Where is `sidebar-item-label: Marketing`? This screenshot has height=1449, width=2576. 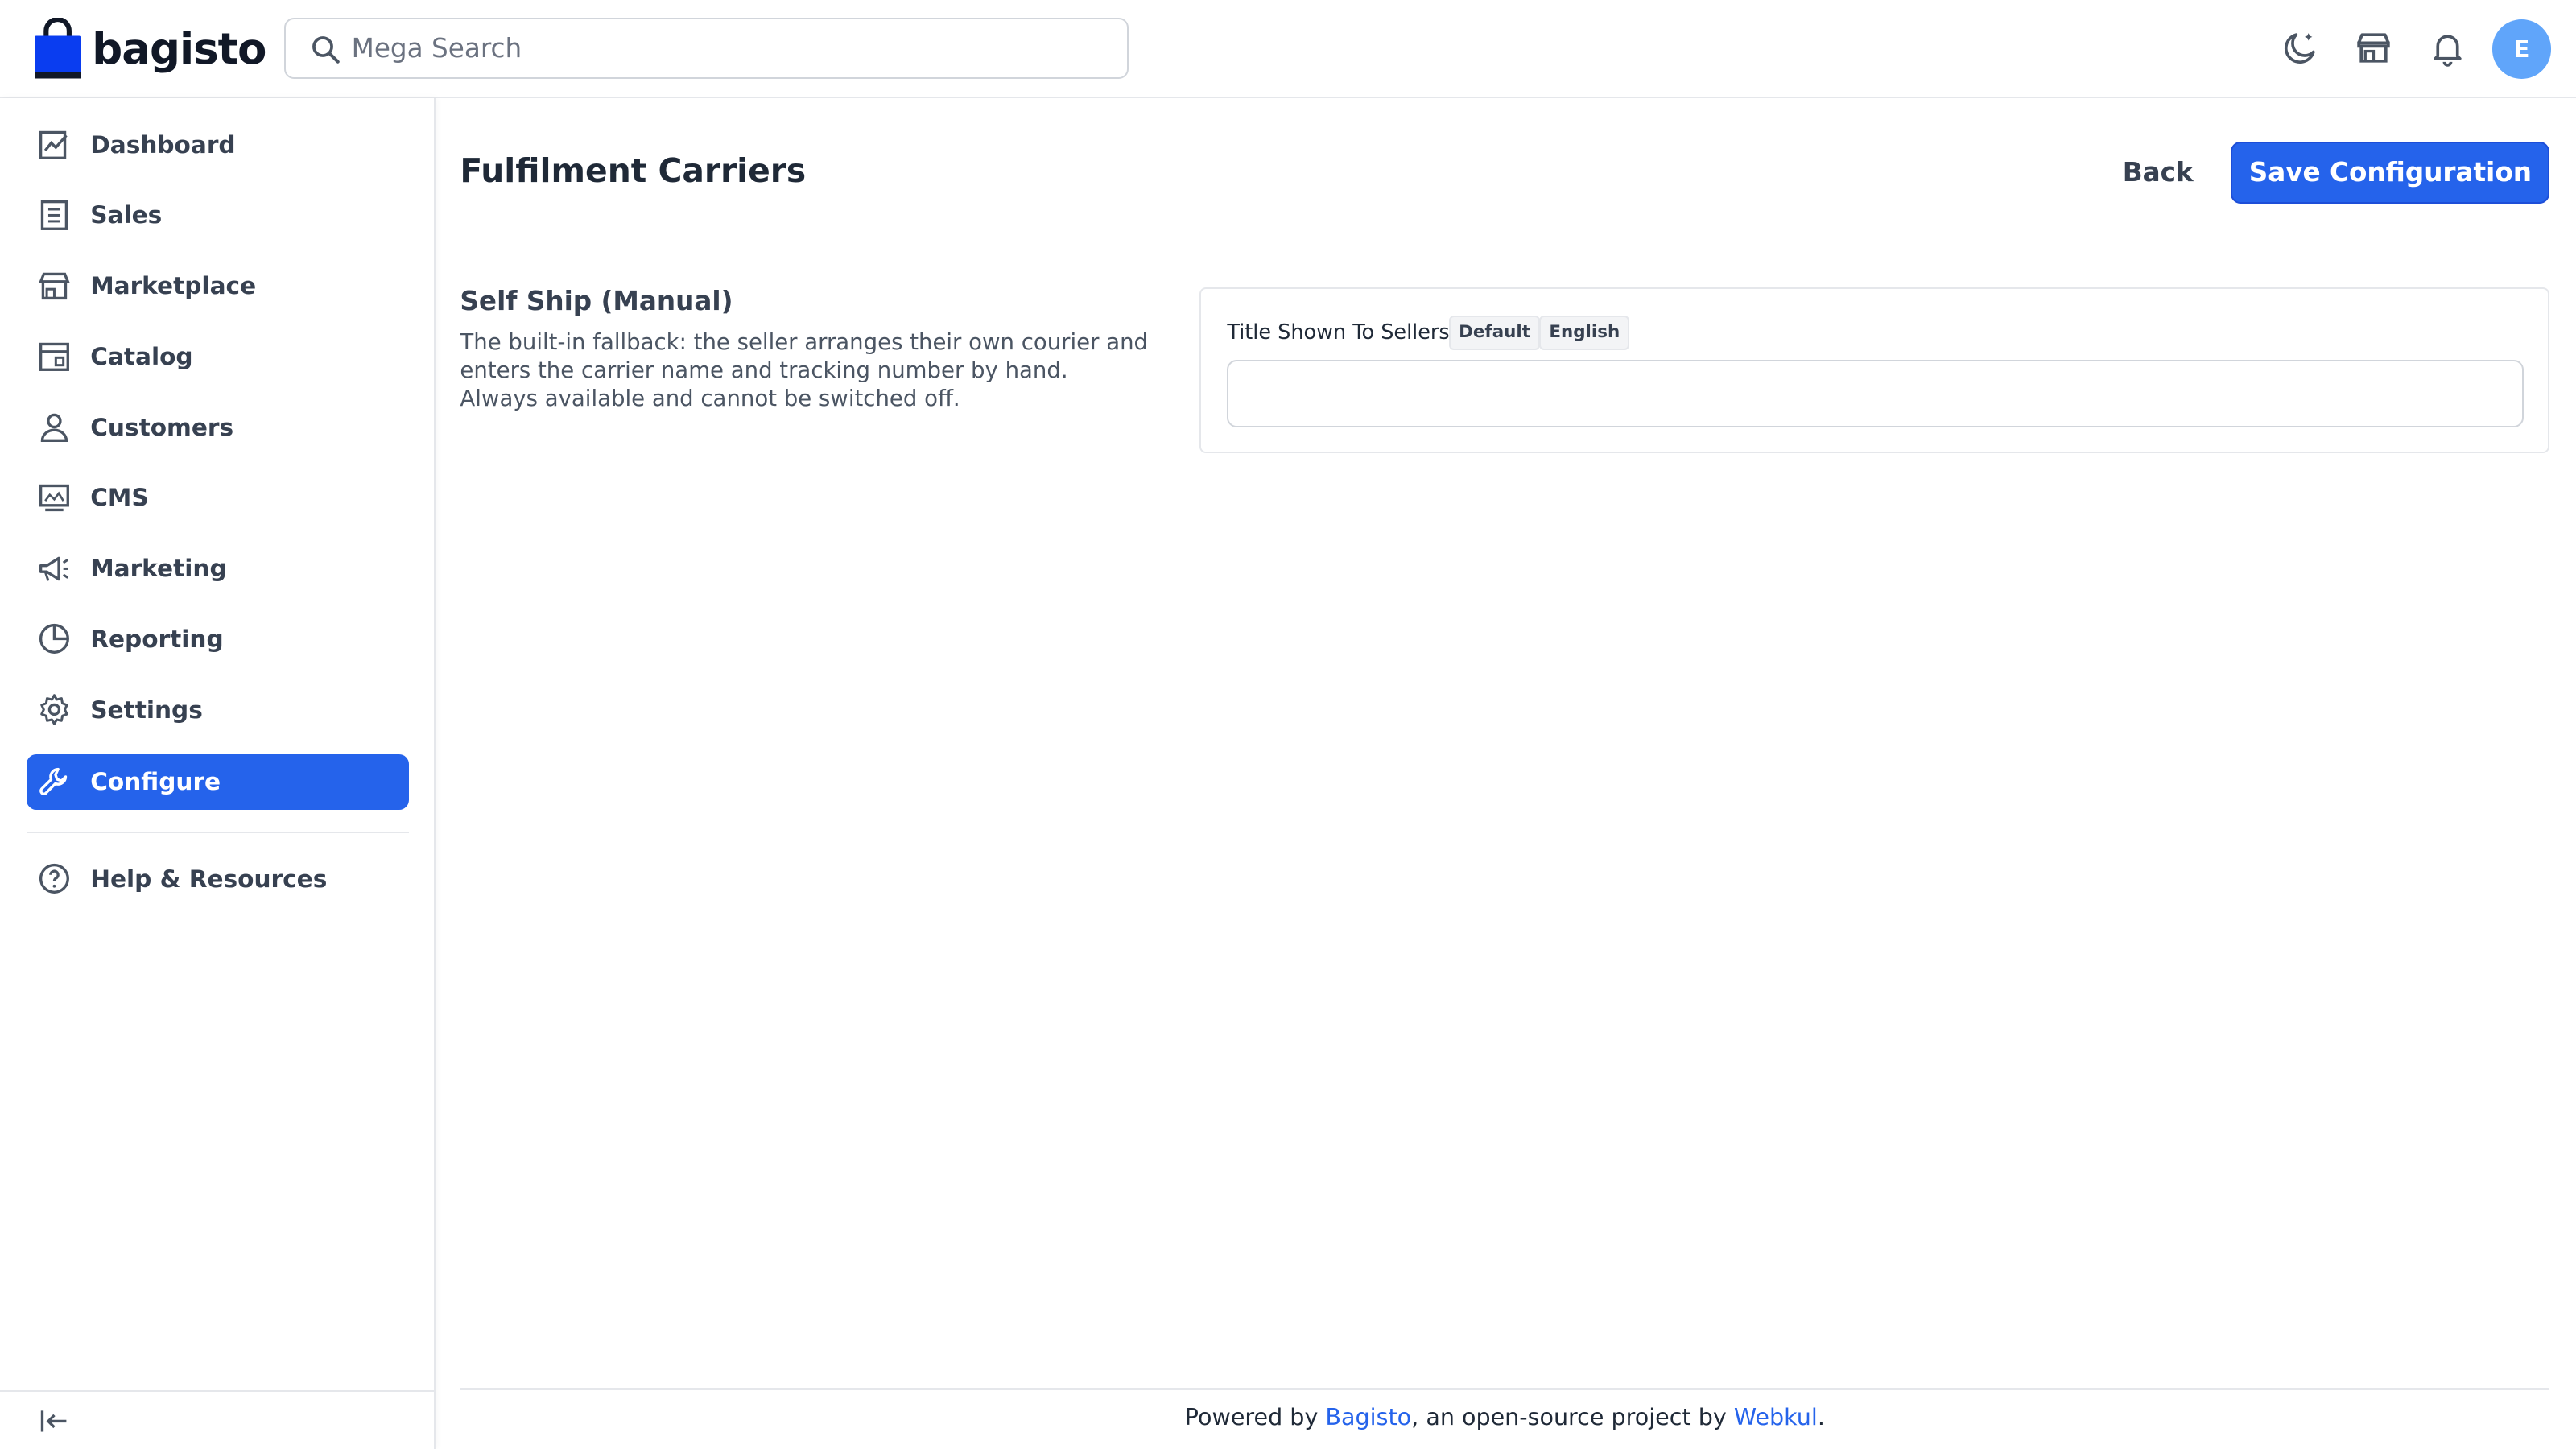 sidebar-item-label: Marketing is located at coordinates (158, 569).